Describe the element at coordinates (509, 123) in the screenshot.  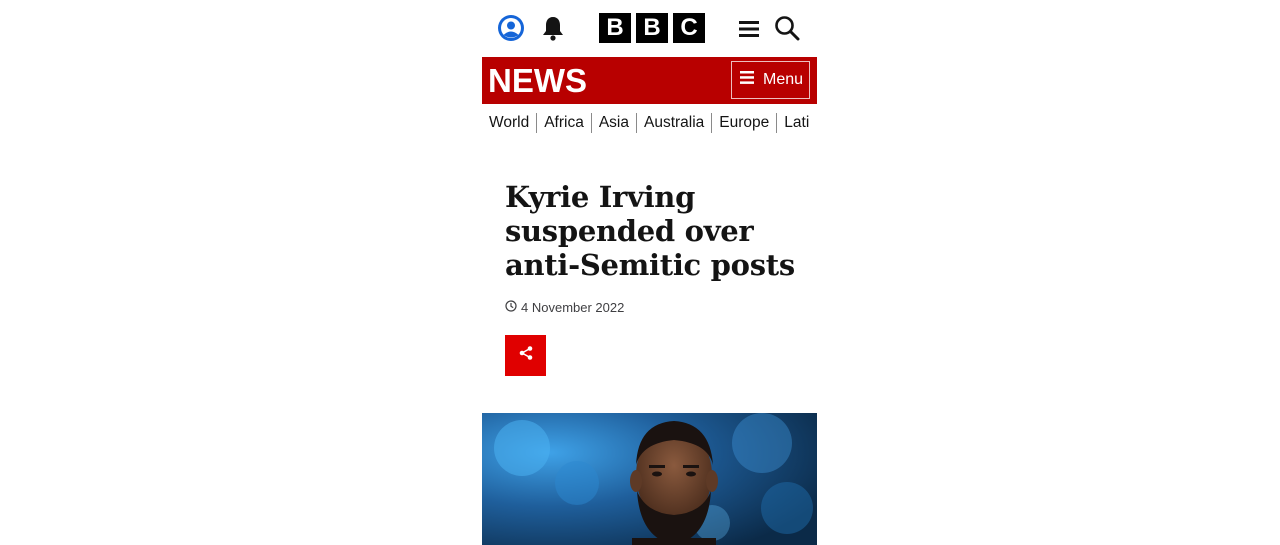
I see `section-nav-item: World` at that location.